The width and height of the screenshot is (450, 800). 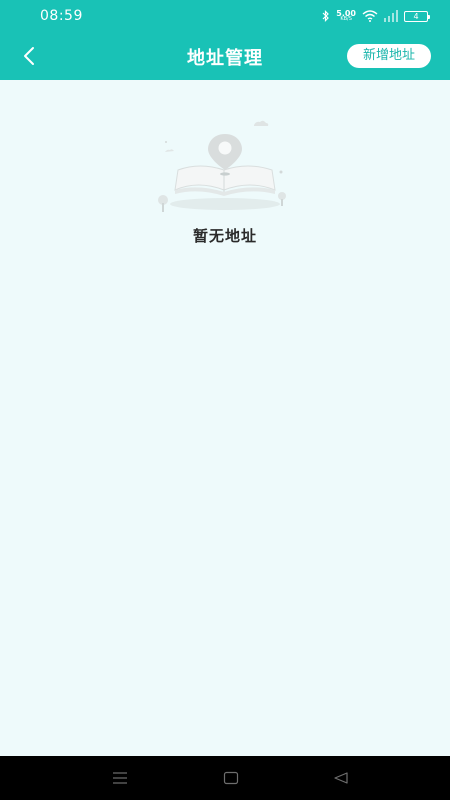 What do you see at coordinates (389, 56) in the screenshot?
I see `add-address-button: 新增地址` at bounding box center [389, 56].